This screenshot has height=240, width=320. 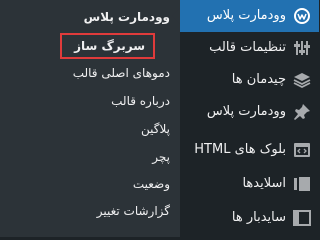 I want to click on submenu-item-demos: دموهای اصلی قالب, so click(x=121, y=73).